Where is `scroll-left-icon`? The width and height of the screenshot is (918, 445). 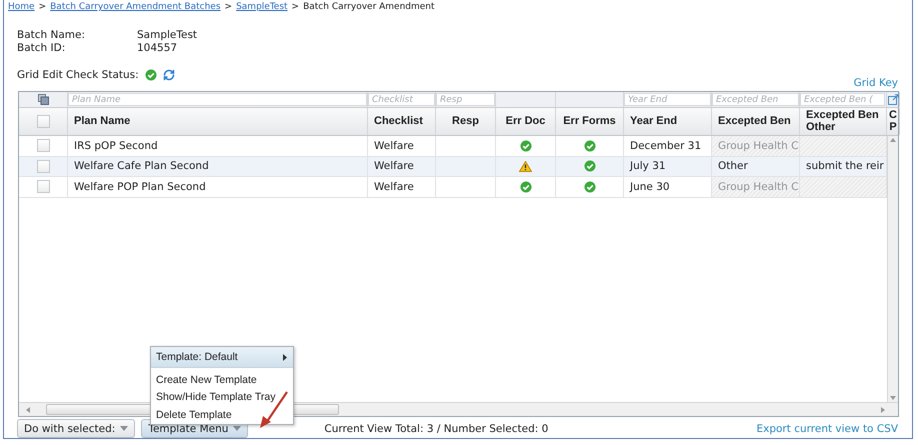 scroll-left-icon is located at coordinates (28, 409).